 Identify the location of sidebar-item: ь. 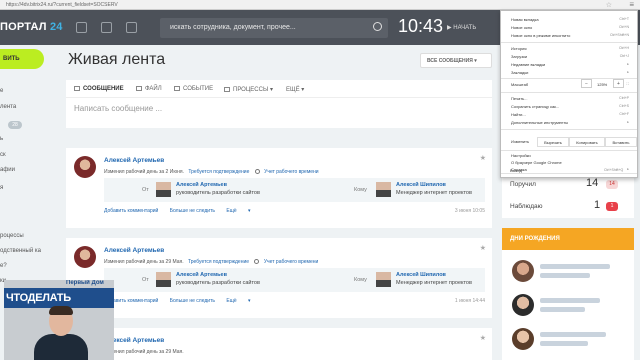
(1, 139).